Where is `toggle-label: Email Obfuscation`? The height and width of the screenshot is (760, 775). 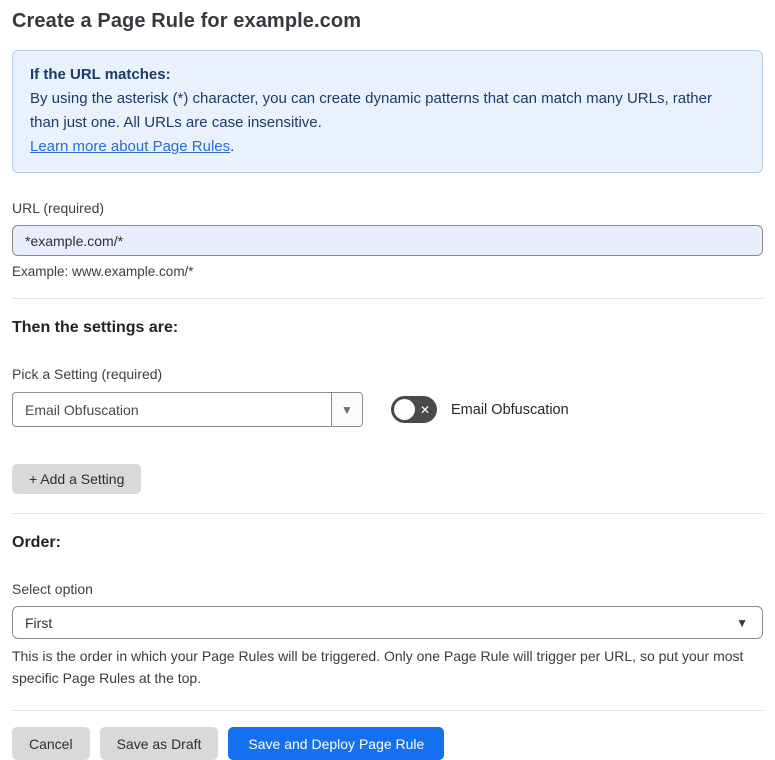 toggle-label: Email Obfuscation is located at coordinates (510, 409).